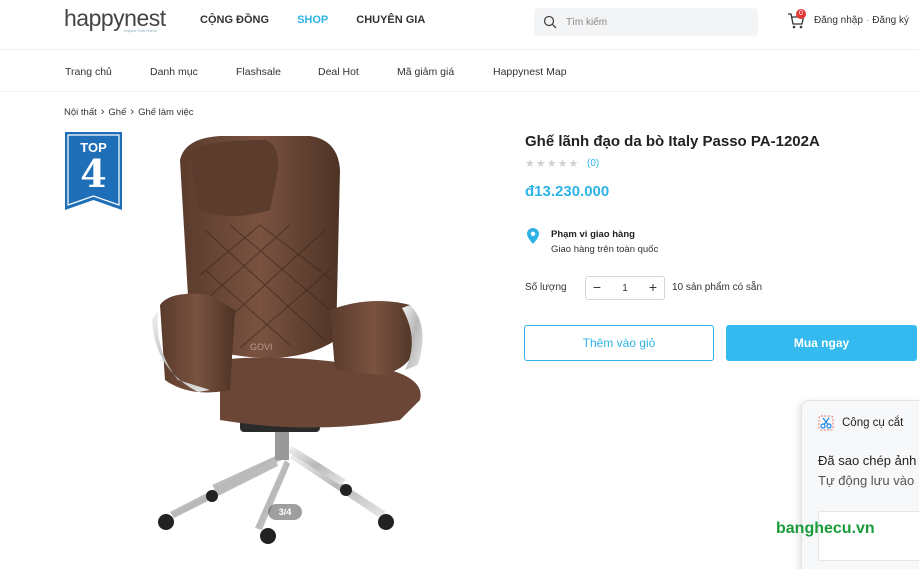 The height and width of the screenshot is (569, 919). Describe the element at coordinates (312, 20) in the screenshot. I see `nav-shop: SHOP` at that location.